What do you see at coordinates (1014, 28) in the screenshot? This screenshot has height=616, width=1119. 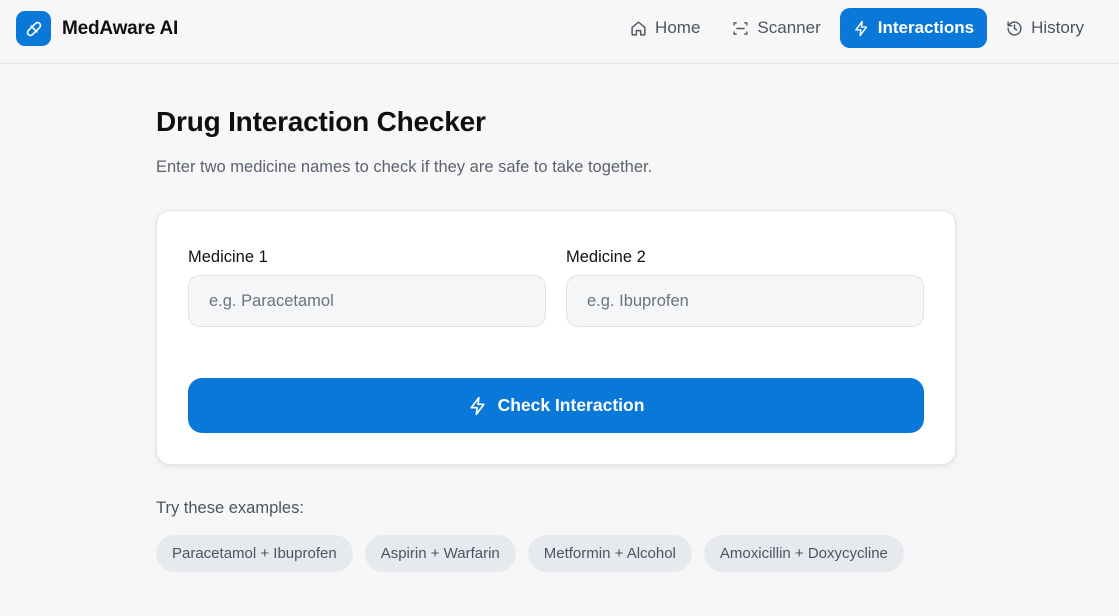 I see `history-icon` at bounding box center [1014, 28].